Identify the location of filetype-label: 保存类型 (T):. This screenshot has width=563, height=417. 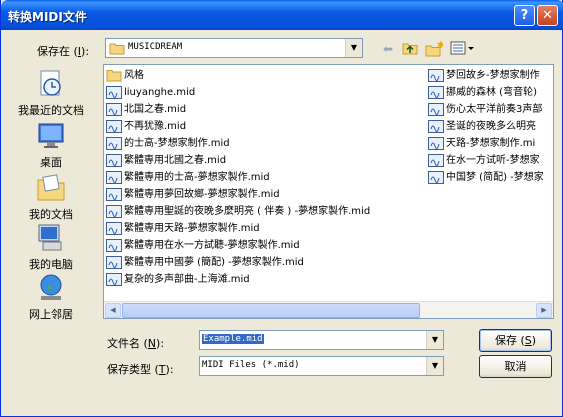
(140, 369).